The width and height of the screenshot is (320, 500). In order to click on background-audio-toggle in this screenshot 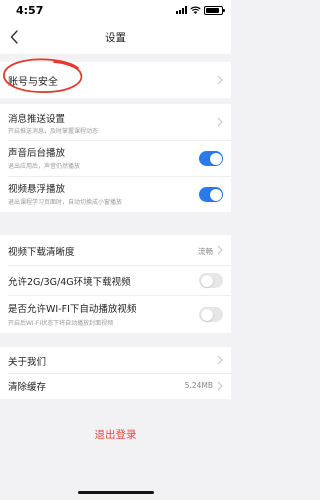, I will do `click(211, 158)`.